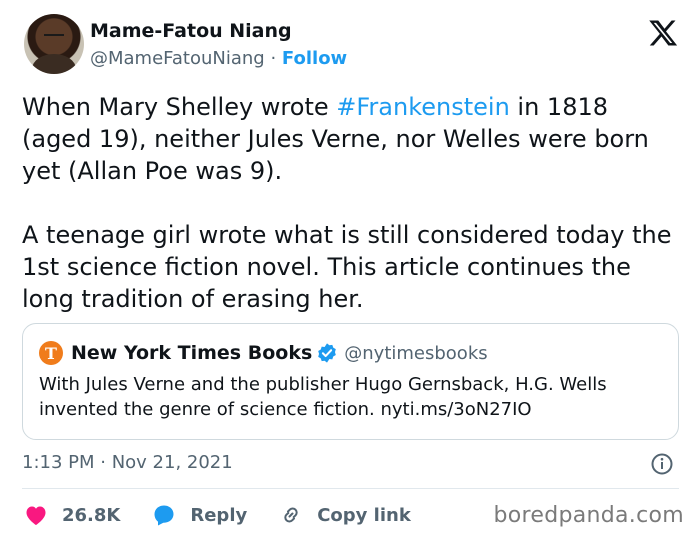  Describe the element at coordinates (291, 515) in the screenshot. I see `link-icon` at that location.